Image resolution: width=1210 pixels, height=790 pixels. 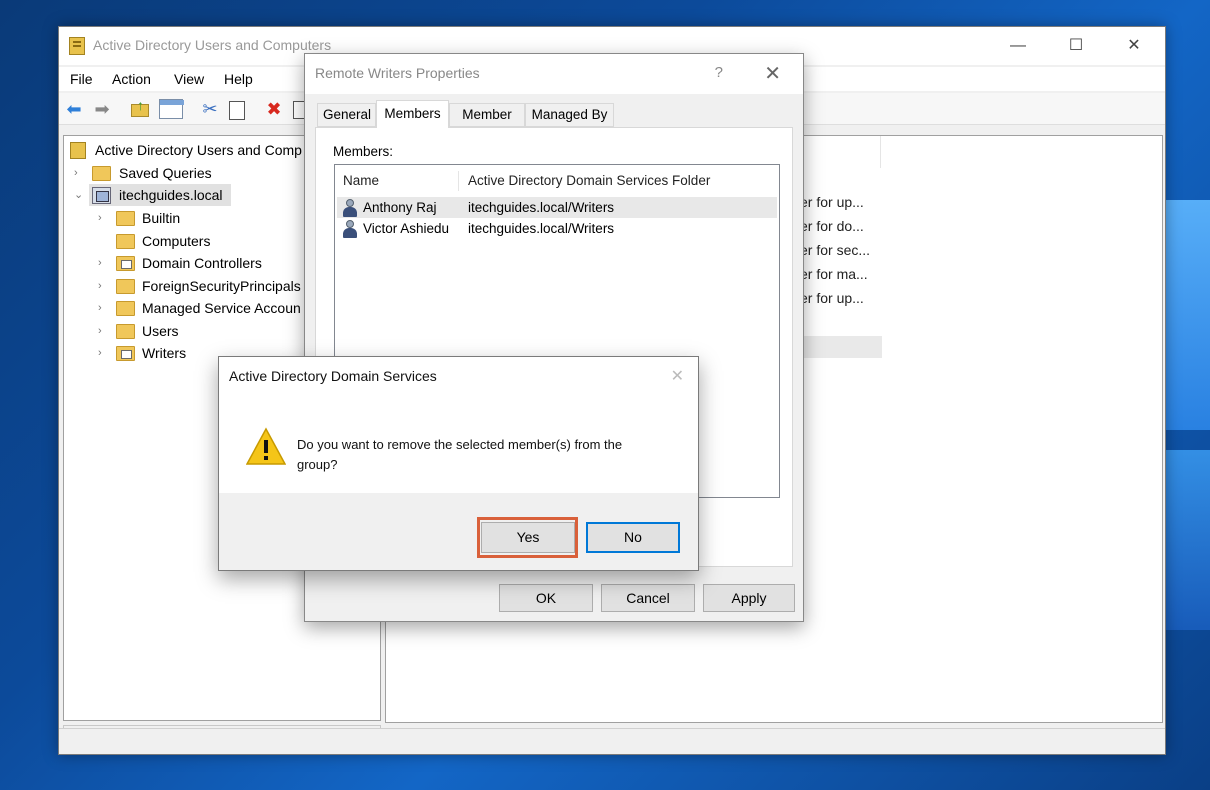 I want to click on close-button: ✕, so click(x=1134, y=46).